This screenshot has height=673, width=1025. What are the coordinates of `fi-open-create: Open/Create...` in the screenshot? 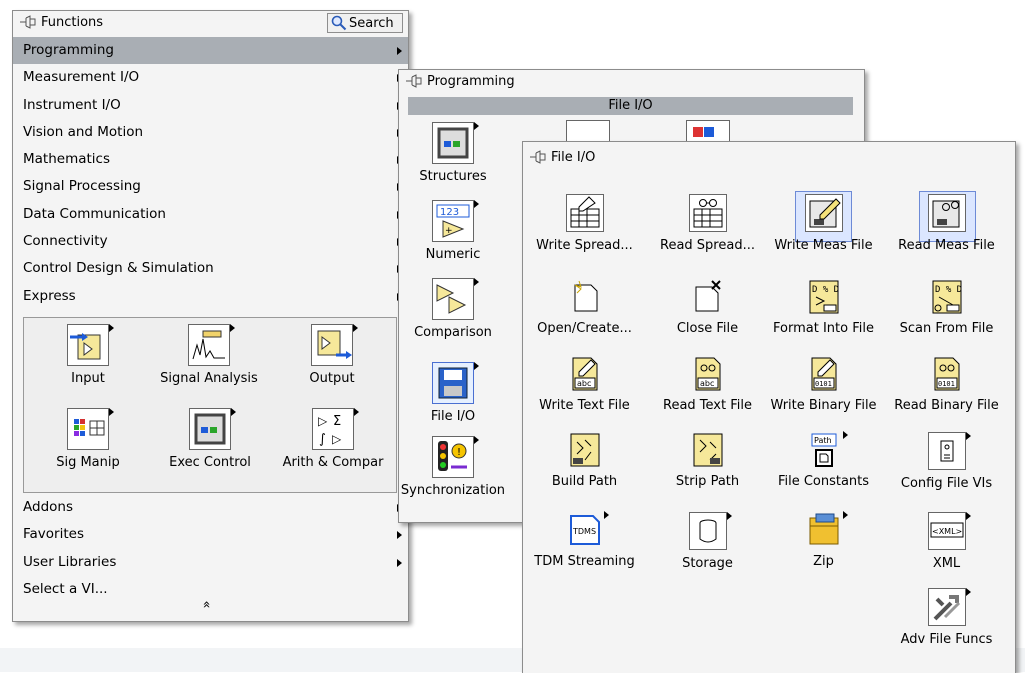 It's located at (584, 307).